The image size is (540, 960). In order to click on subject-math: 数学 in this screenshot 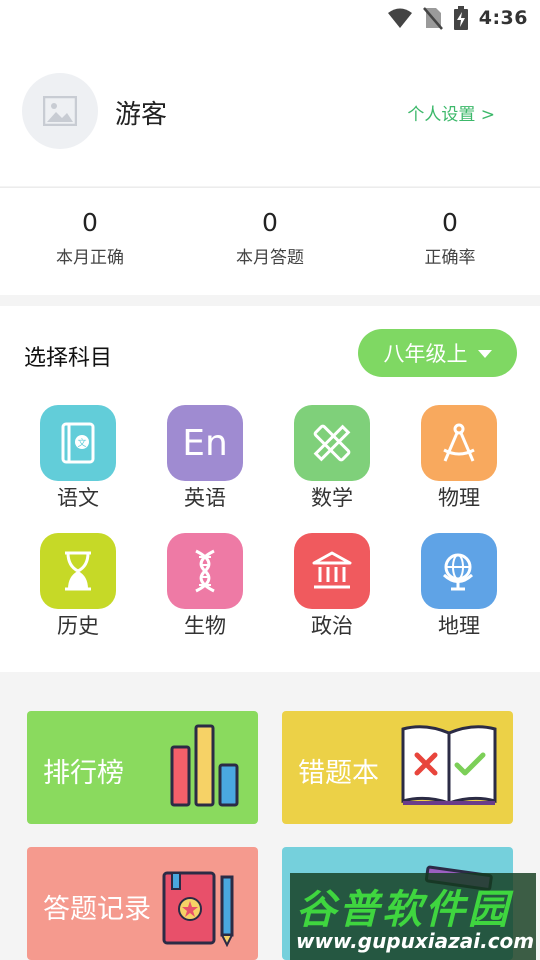, I will do `click(332, 460)`.